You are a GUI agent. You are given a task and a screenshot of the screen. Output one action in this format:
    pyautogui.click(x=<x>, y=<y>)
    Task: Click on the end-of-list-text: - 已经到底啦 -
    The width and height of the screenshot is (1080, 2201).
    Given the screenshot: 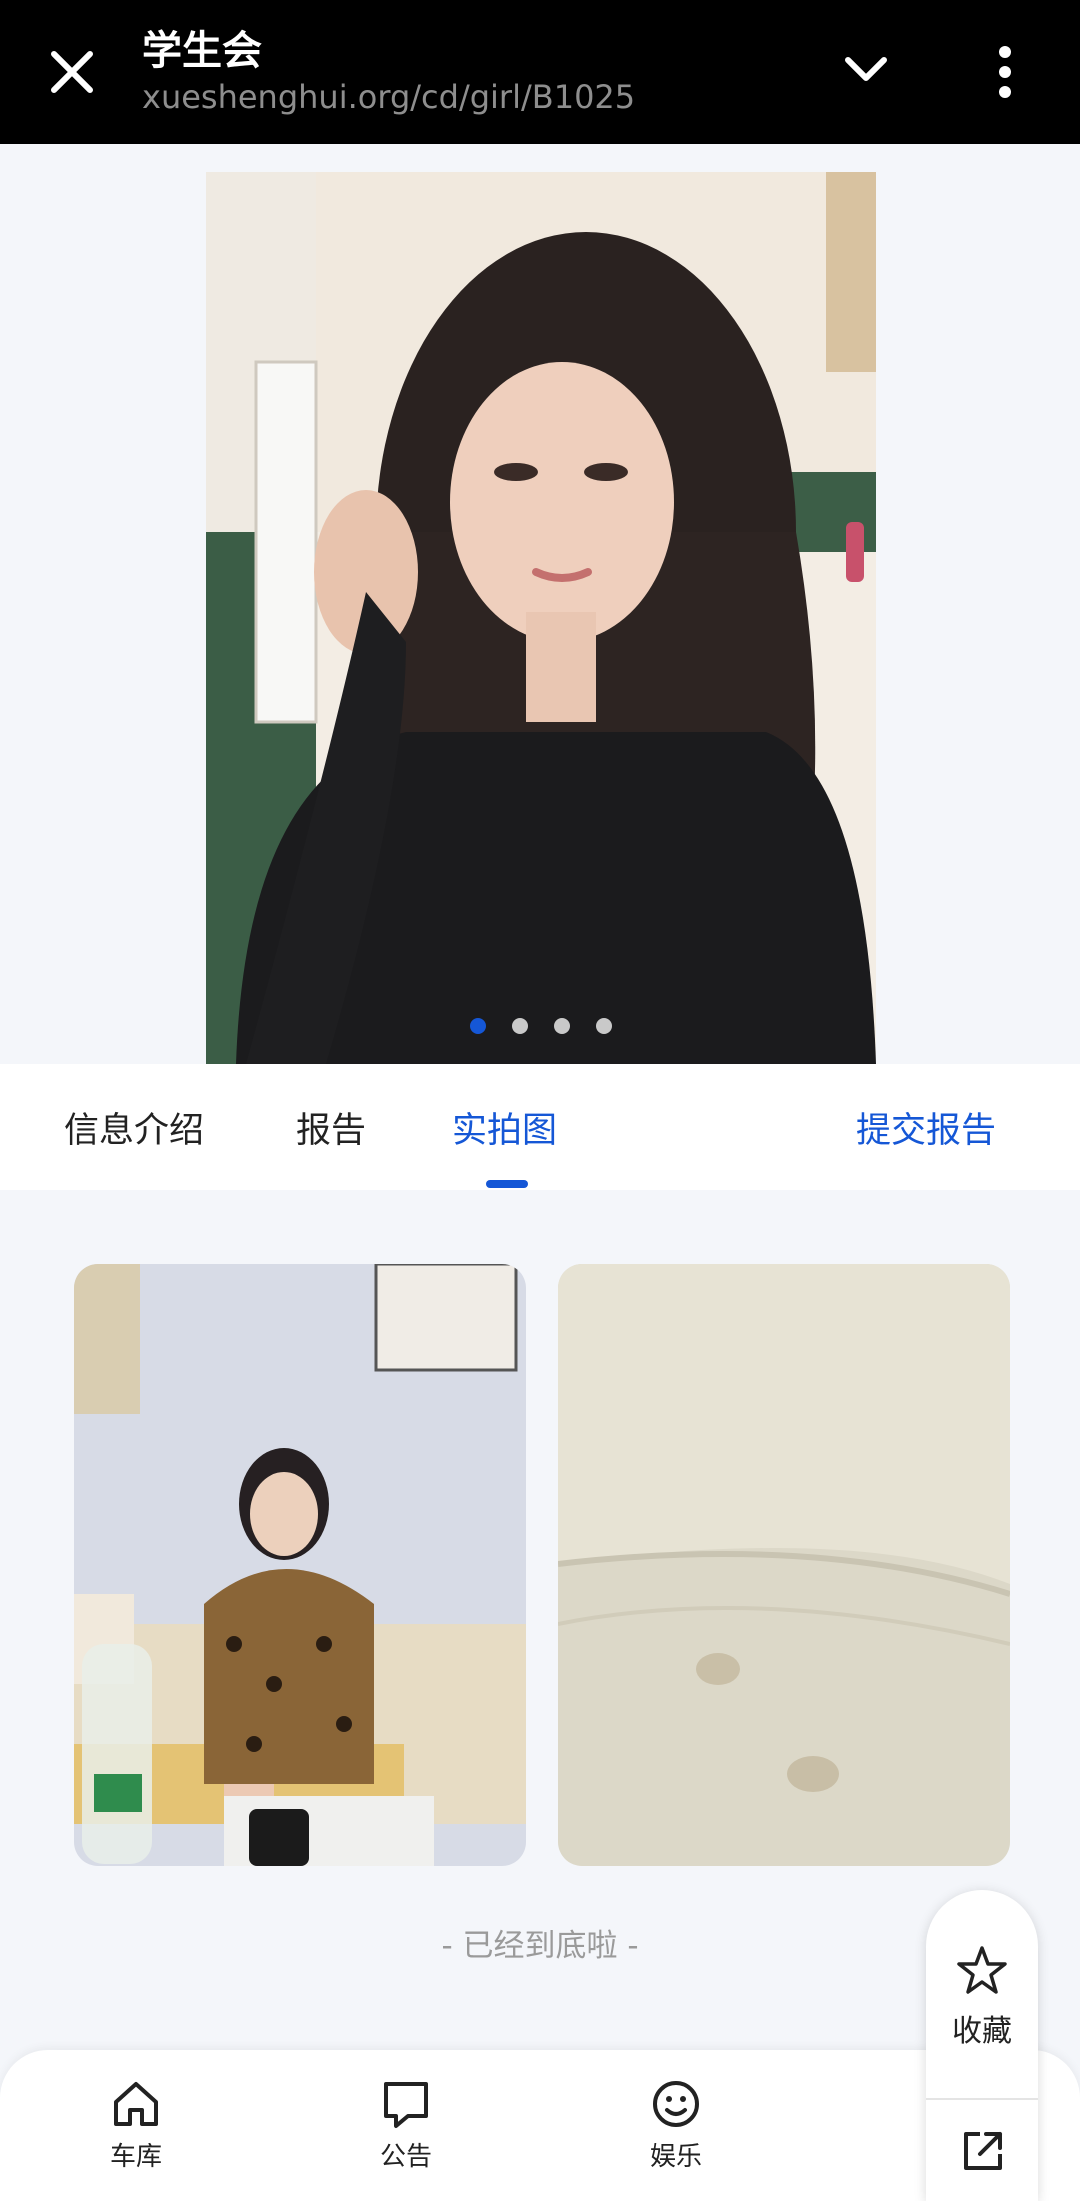 What is the action you would take?
    pyautogui.click(x=540, y=1946)
    